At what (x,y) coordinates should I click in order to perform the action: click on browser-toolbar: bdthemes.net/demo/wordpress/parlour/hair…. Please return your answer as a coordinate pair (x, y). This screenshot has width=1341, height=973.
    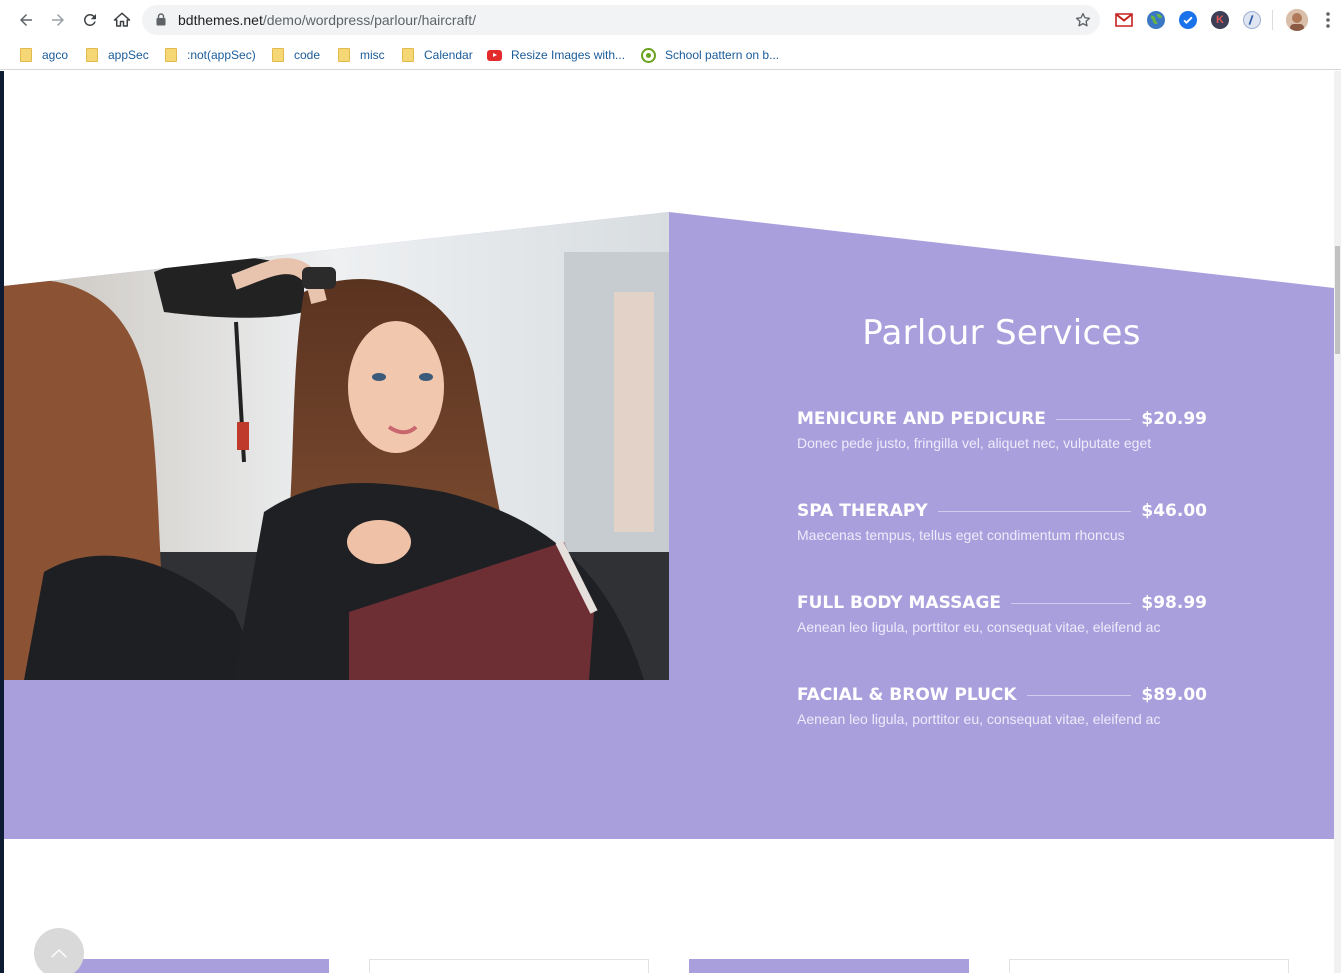
    Looking at the image, I should click on (670, 20).